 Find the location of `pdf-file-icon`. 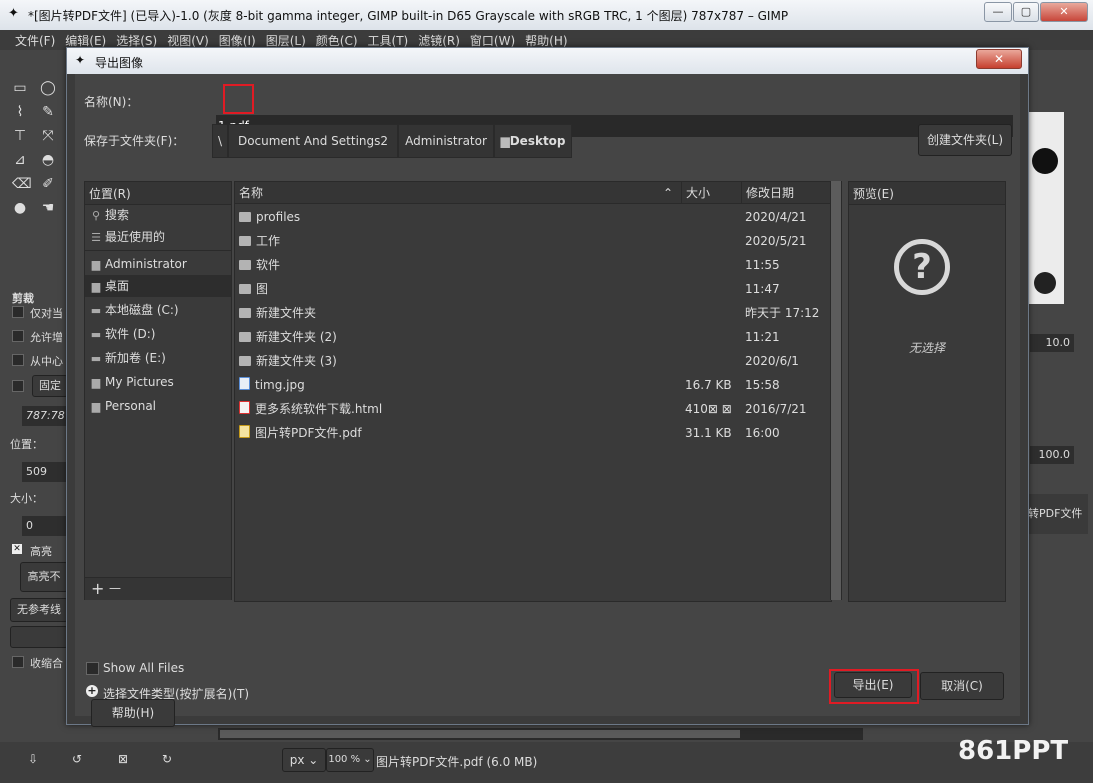

pdf-file-icon is located at coordinates (244, 431).